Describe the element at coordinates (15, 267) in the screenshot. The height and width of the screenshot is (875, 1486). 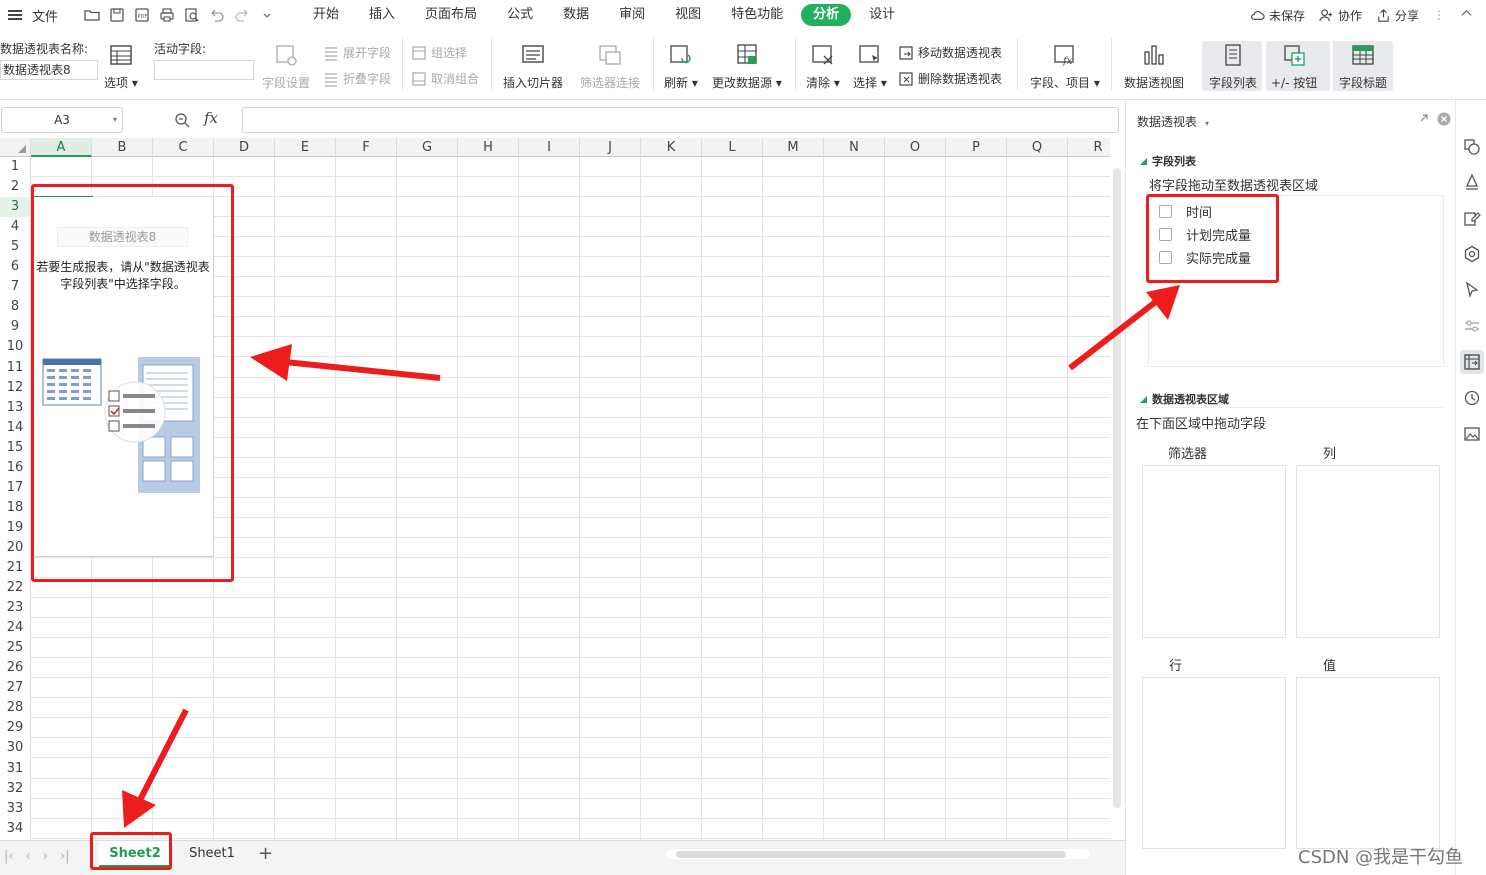
I see `row-header: 6` at that location.